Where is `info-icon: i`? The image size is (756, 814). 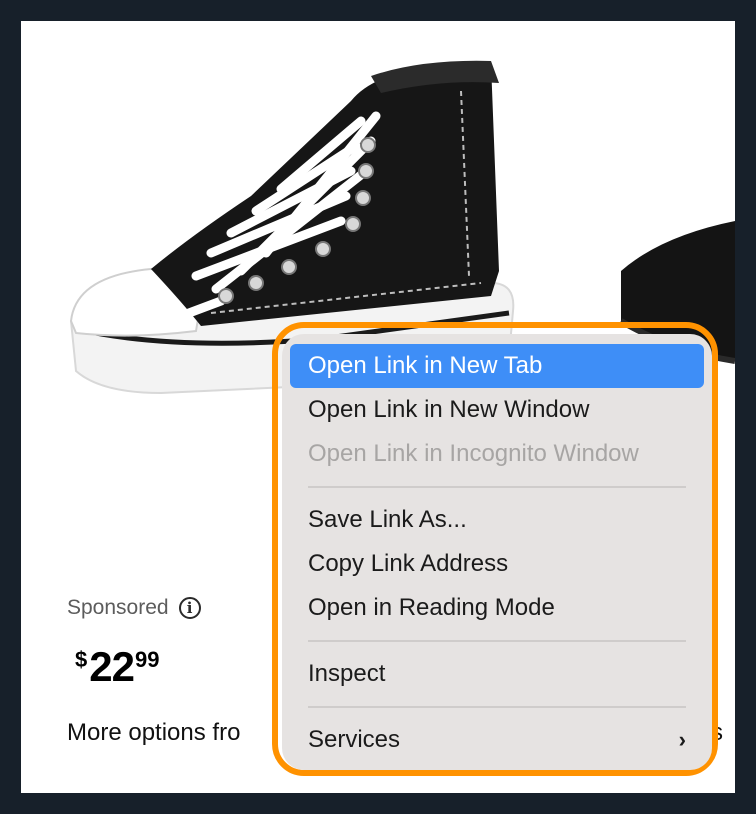 info-icon: i is located at coordinates (189, 608).